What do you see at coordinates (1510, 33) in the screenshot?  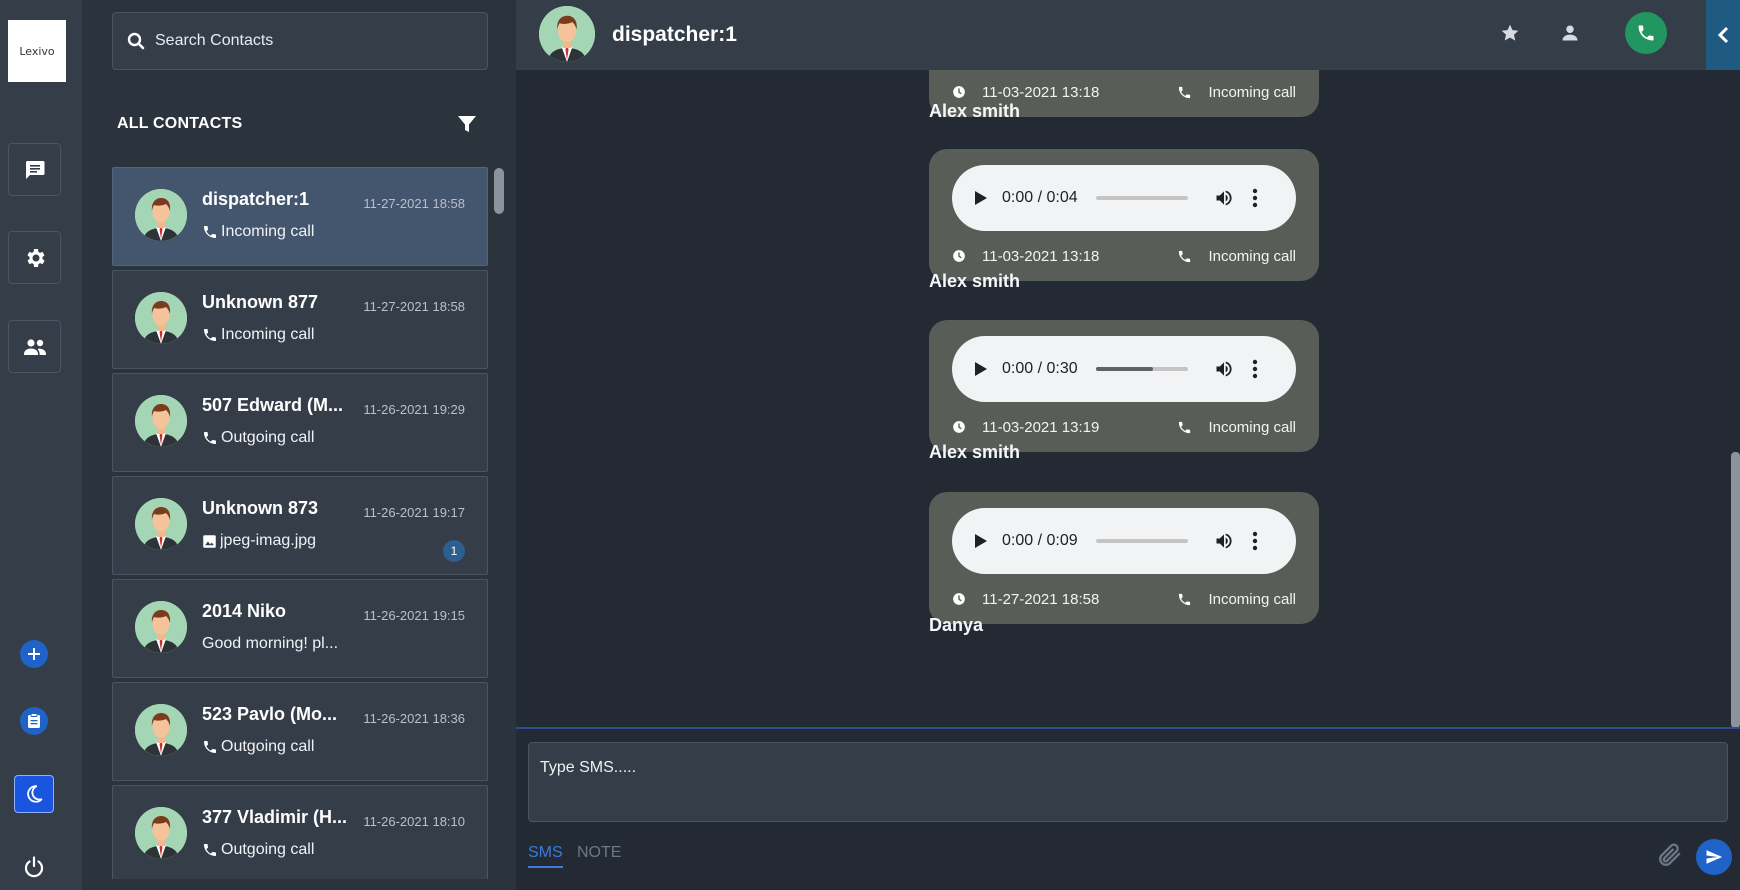 I see `favorite-button` at bounding box center [1510, 33].